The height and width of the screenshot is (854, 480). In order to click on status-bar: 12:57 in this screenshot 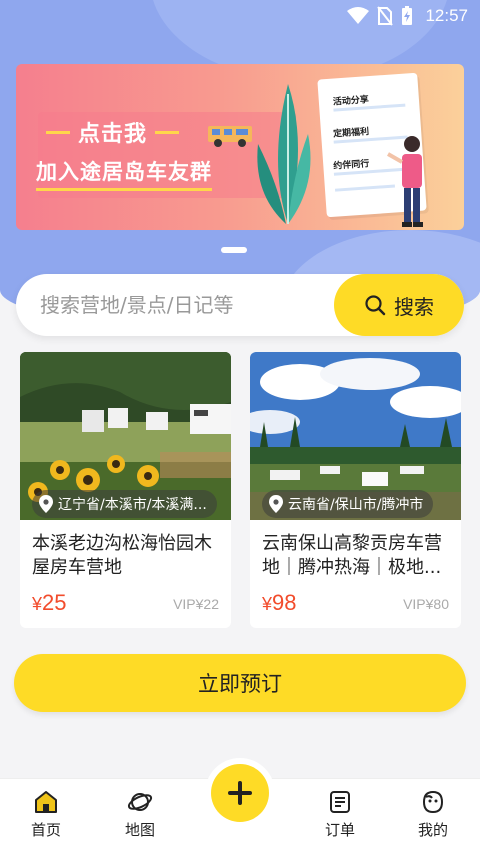, I will do `click(240, 16)`.